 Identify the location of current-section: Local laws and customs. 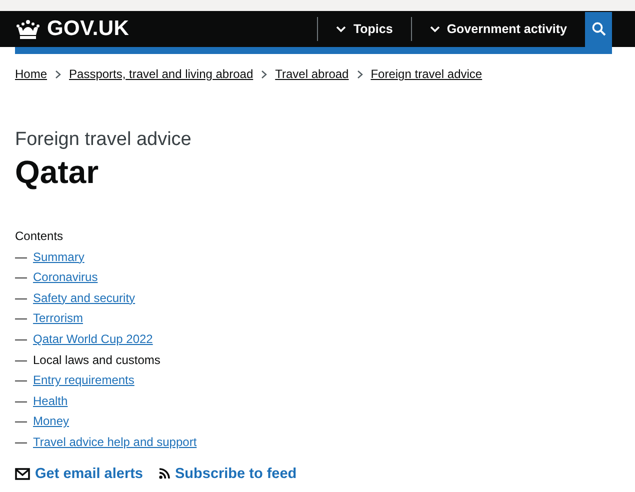
(96, 360).